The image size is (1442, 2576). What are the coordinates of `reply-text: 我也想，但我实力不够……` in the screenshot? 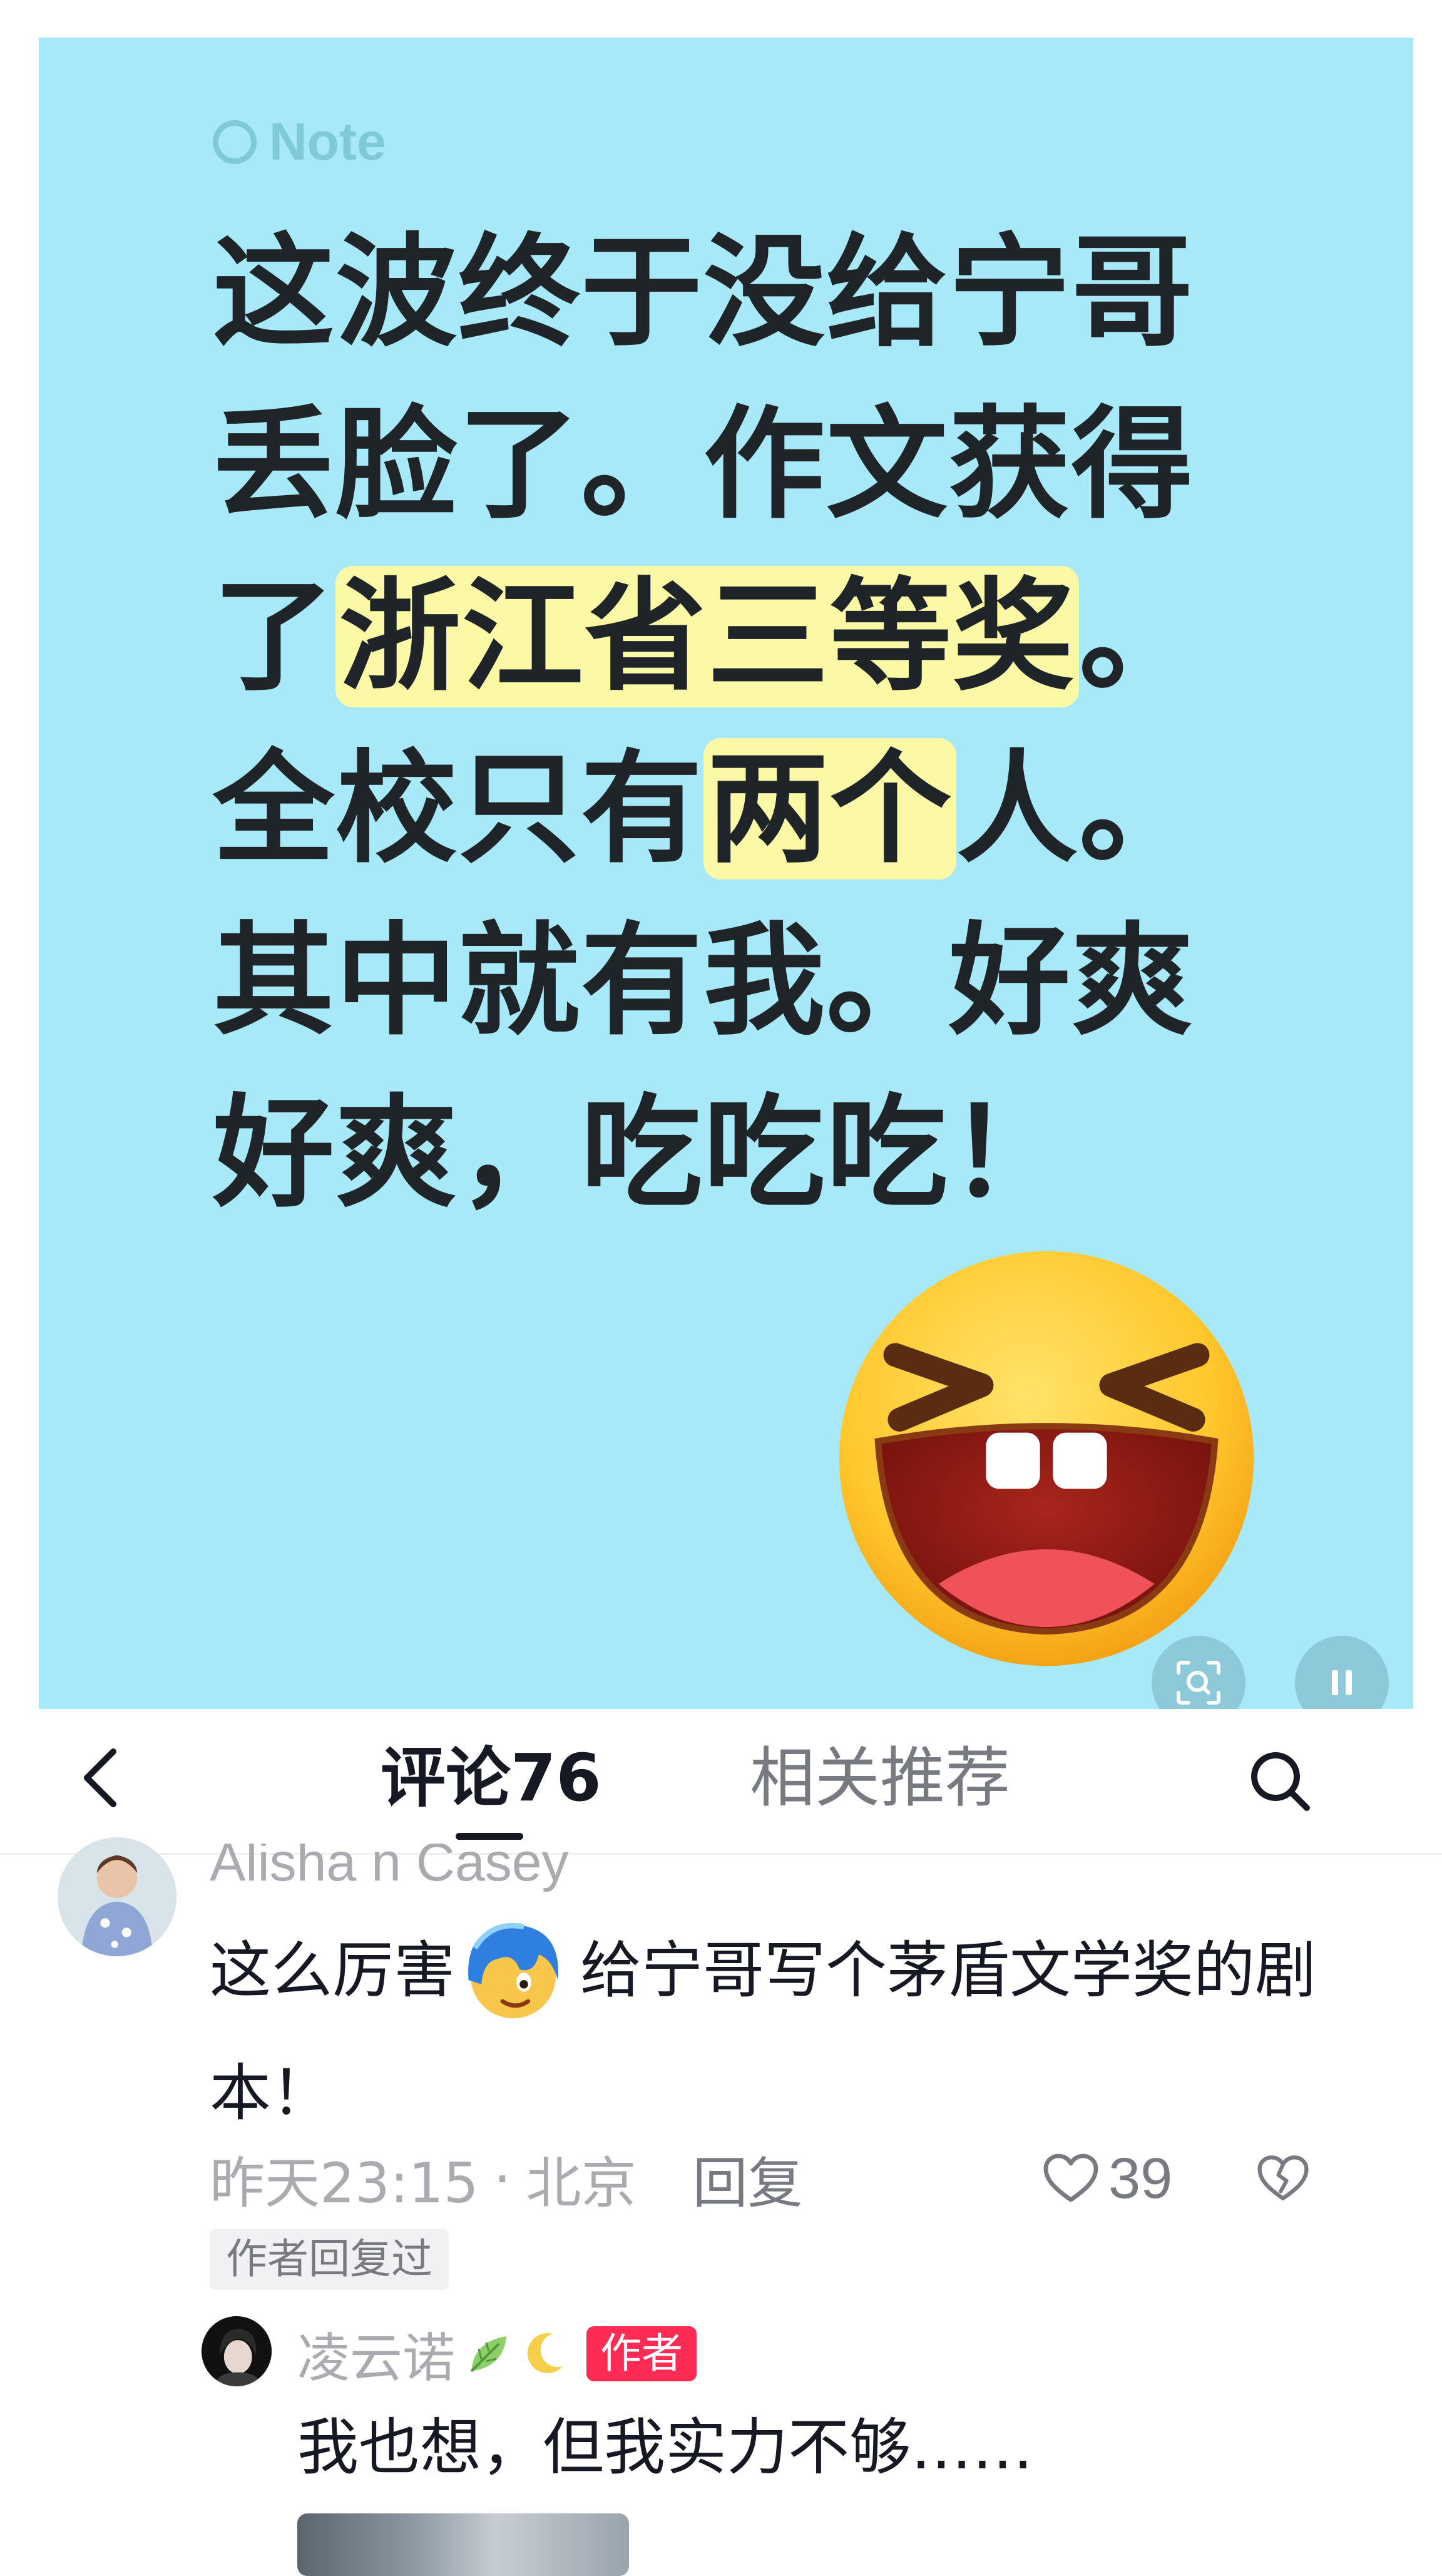 It's located at (666, 2447).